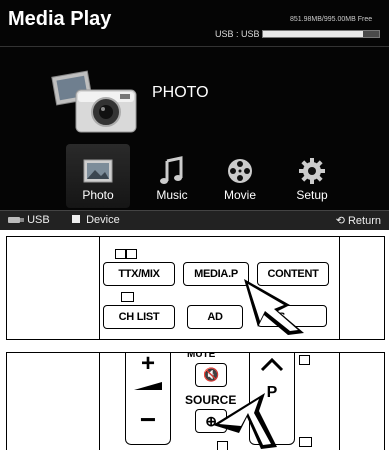  Describe the element at coordinates (148, 420) in the screenshot. I see `volume-down-button: −` at that location.